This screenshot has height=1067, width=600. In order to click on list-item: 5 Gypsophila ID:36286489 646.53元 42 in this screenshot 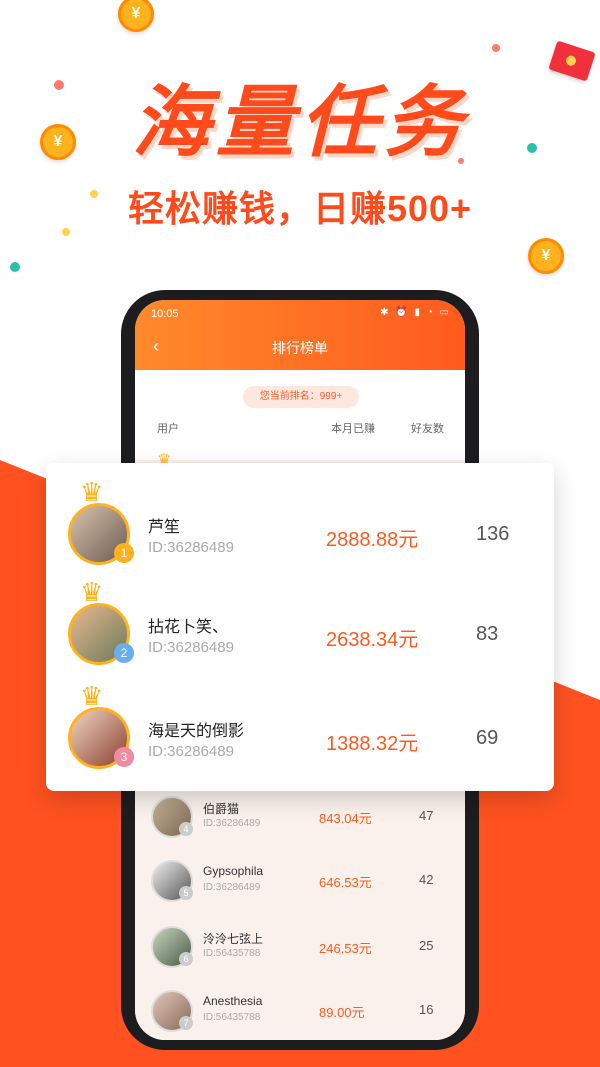, I will do `click(300, 890)`.